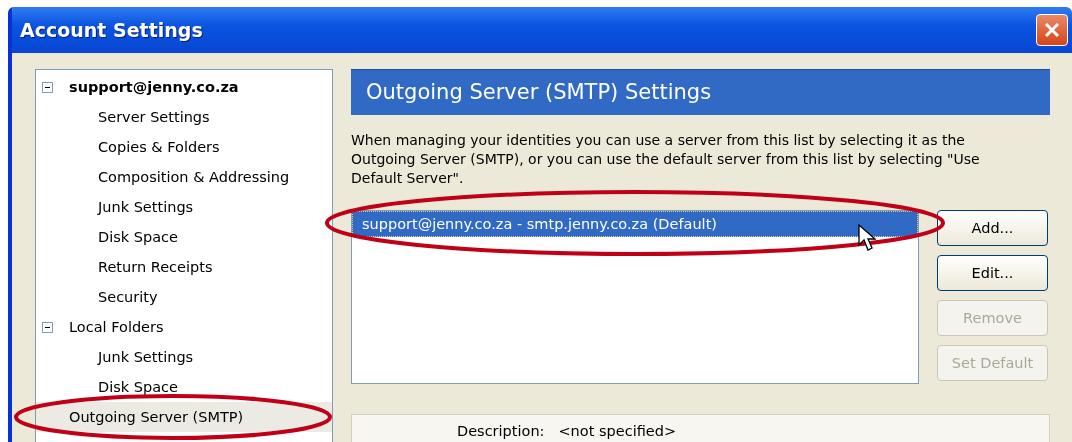 Image resolution: width=1072 pixels, height=442 pixels. Describe the element at coordinates (867, 238) in the screenshot. I see `cursor-icon` at that location.